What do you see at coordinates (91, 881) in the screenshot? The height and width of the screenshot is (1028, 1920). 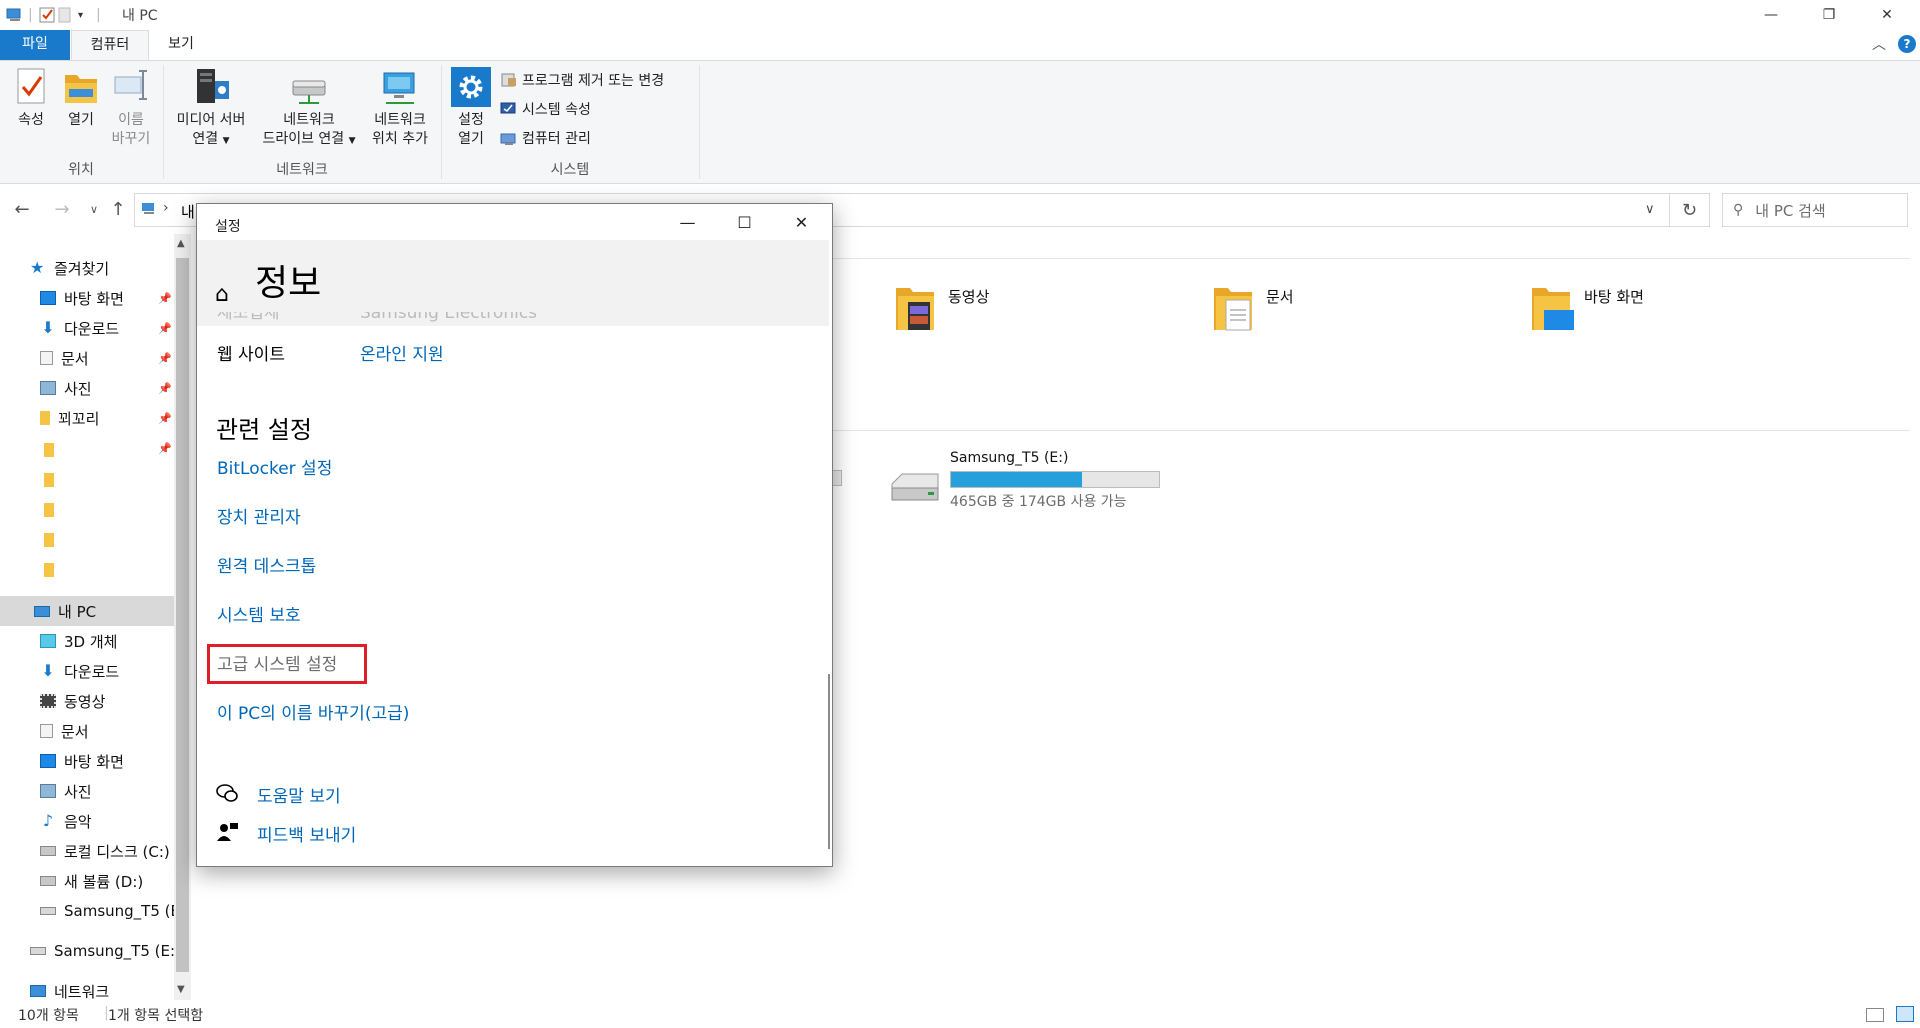 I see `sidebar-item-volume-d: 새 볼륨 (D:)` at bounding box center [91, 881].